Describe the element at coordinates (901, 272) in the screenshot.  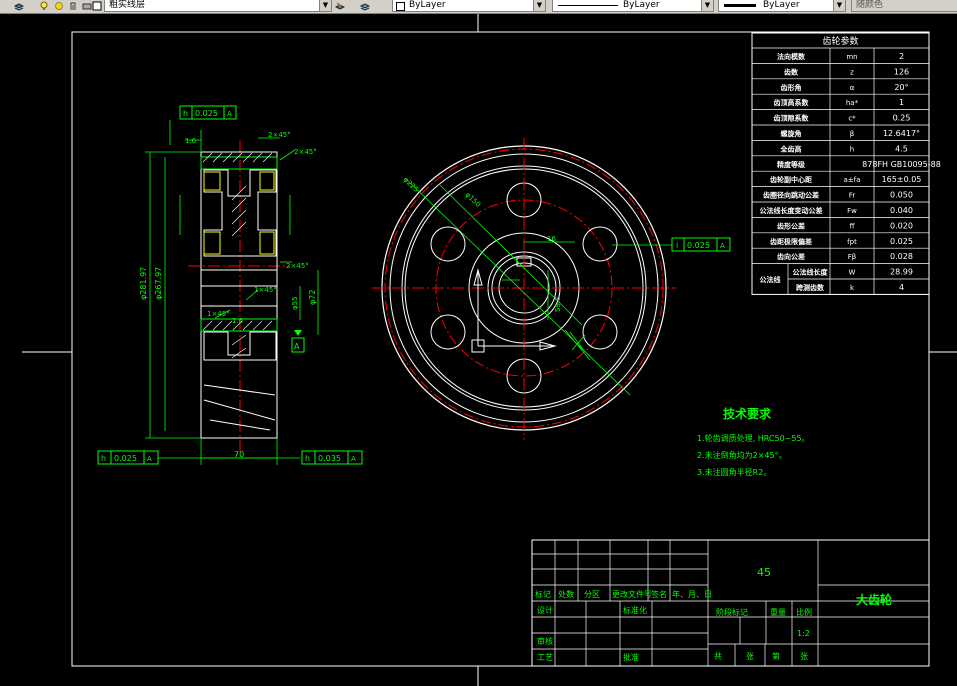
I see `param-group-value: 28.99` at that location.